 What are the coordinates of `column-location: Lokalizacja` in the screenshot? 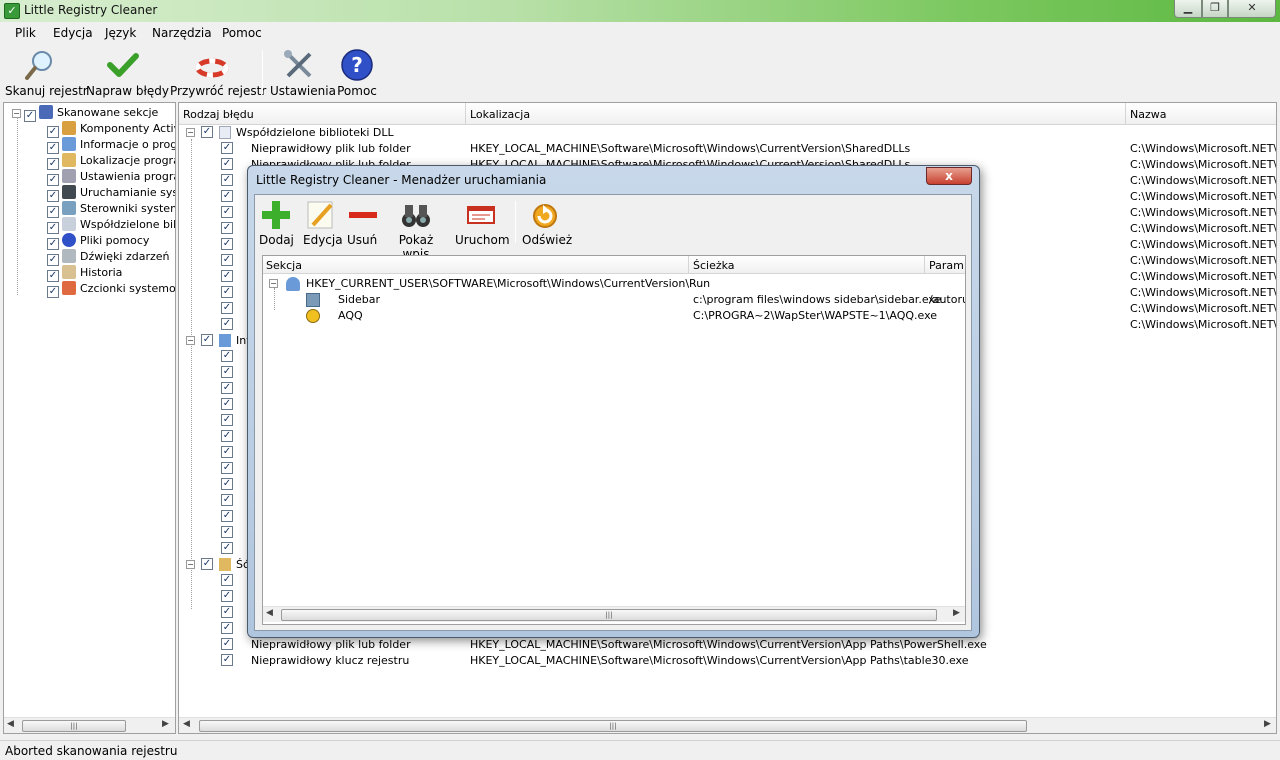 It's located at (500, 114).